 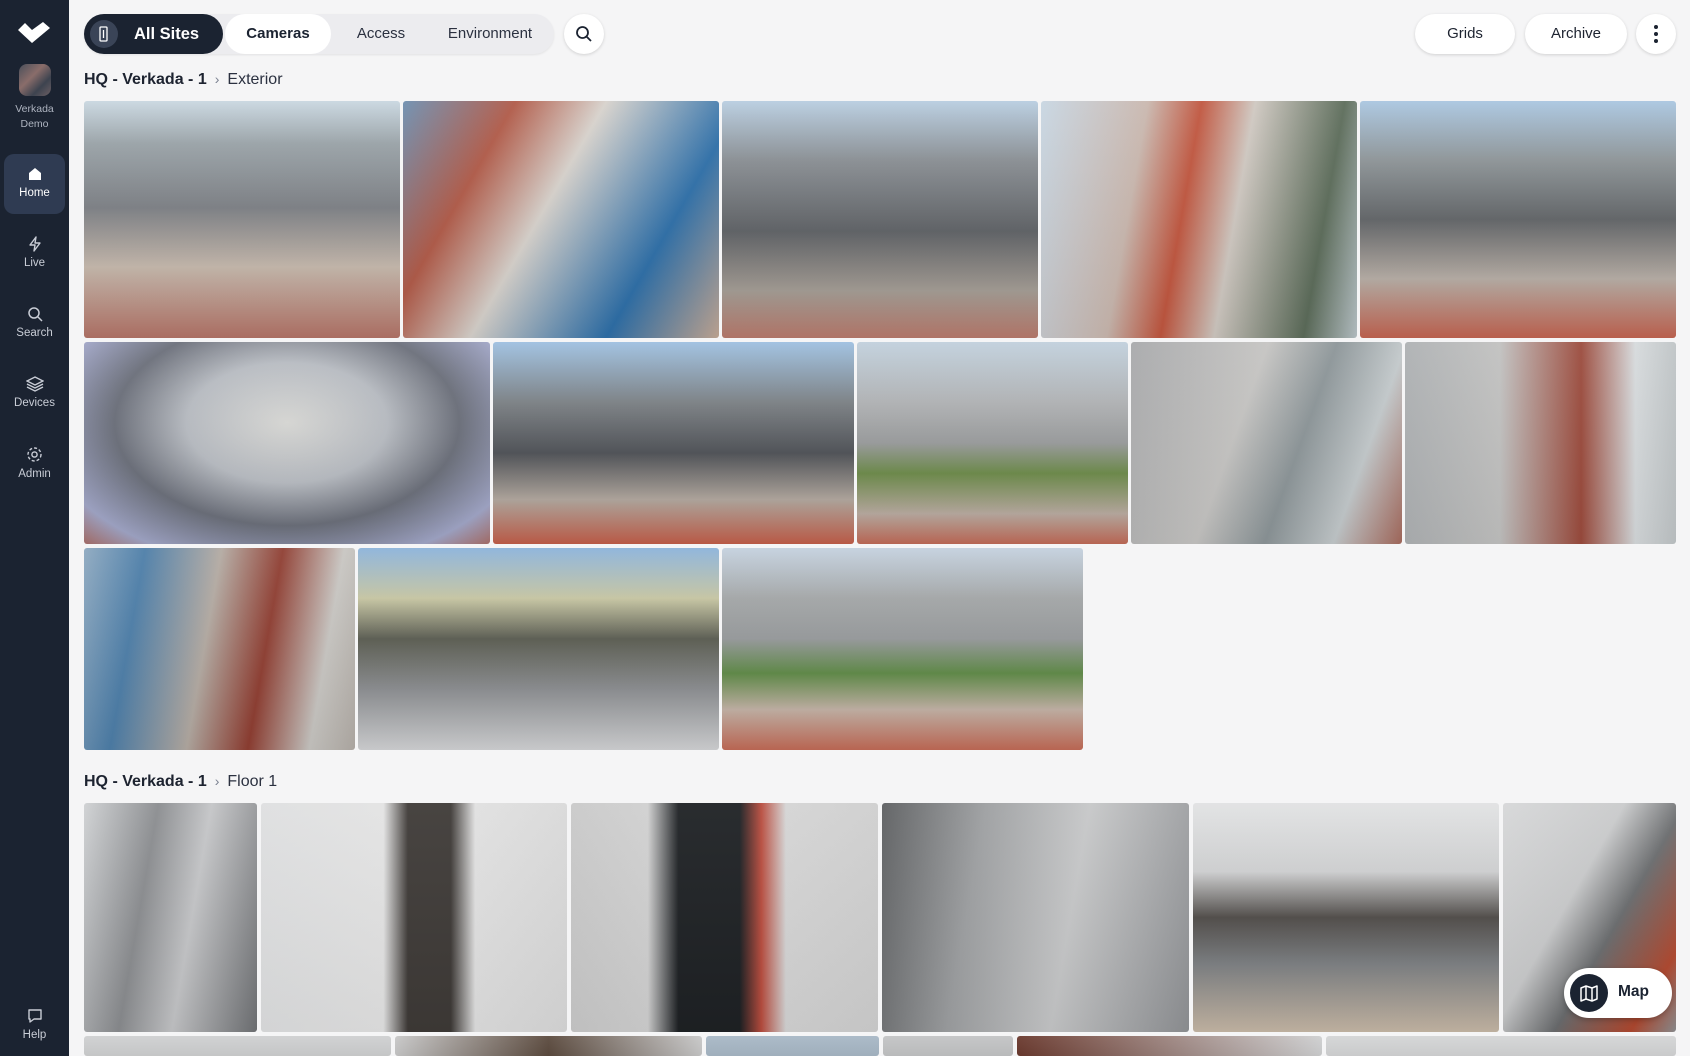 What do you see at coordinates (490, 34) in the screenshot?
I see `tab-environment: Environment` at bounding box center [490, 34].